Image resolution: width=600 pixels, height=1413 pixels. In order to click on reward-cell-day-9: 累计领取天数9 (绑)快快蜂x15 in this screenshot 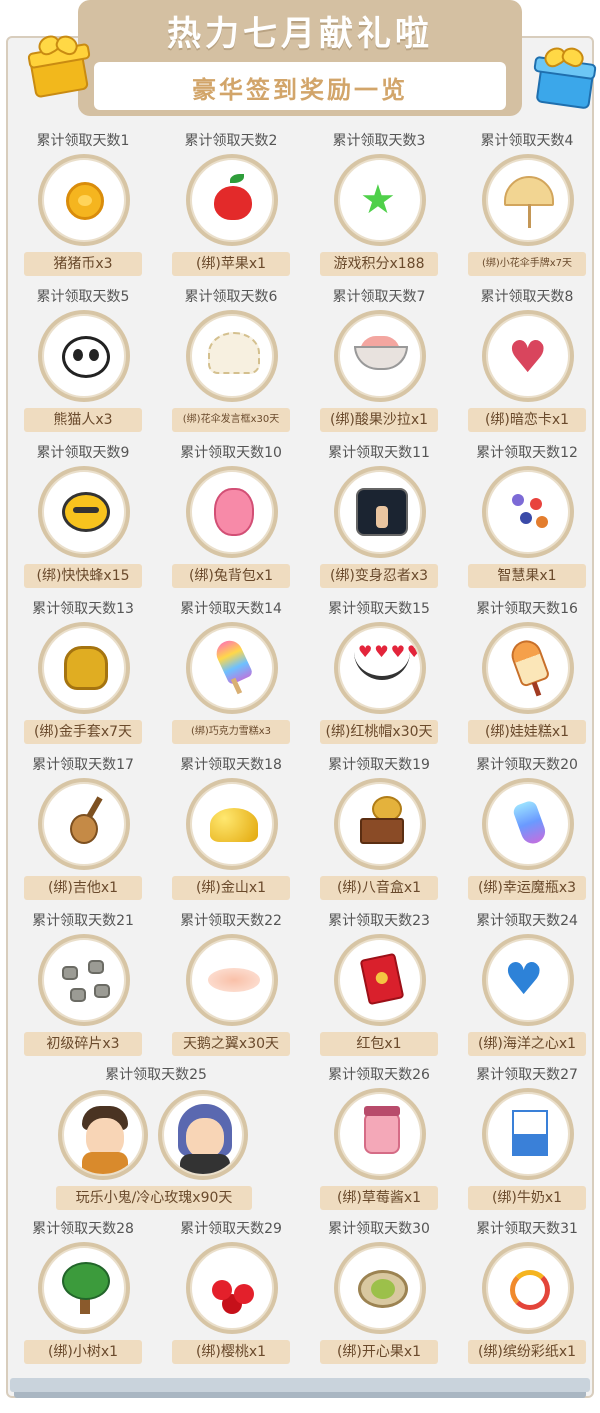, I will do `click(83, 512)`.